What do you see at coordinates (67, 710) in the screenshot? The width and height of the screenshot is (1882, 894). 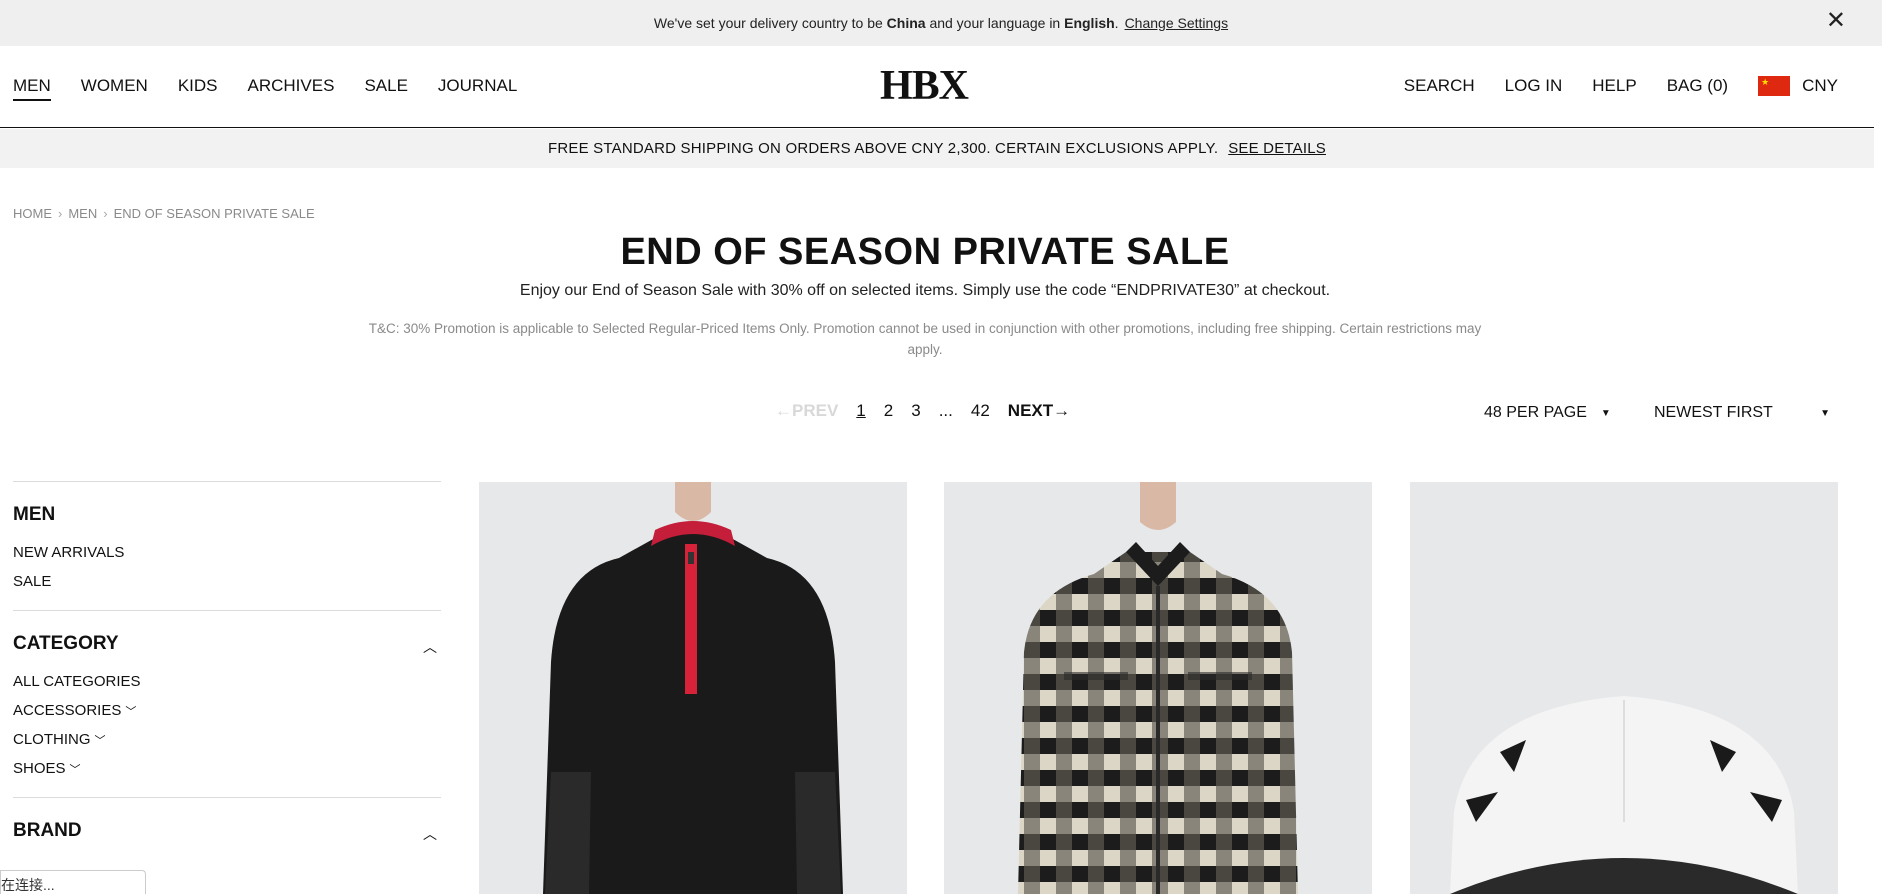 I see `accessories-label: ACCESSORIES` at bounding box center [67, 710].